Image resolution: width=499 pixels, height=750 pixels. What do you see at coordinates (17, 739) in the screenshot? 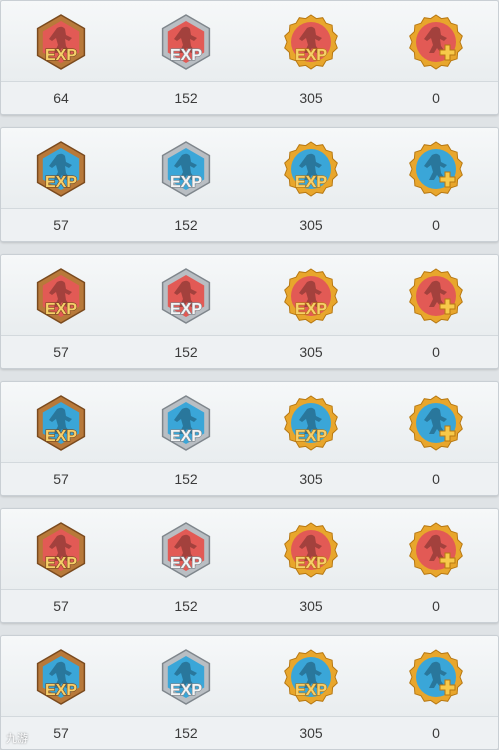
I see `watermark: 九游` at bounding box center [17, 739].